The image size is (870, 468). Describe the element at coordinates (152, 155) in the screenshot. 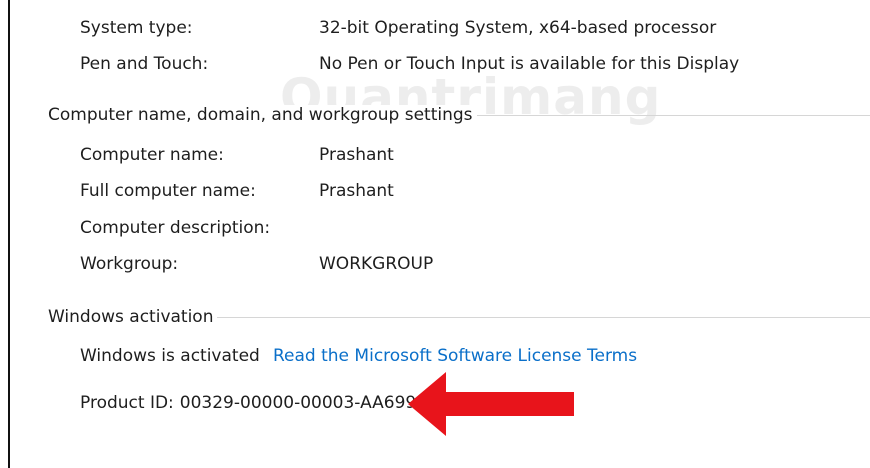

I see `computer-name-label: Computer name:` at that location.